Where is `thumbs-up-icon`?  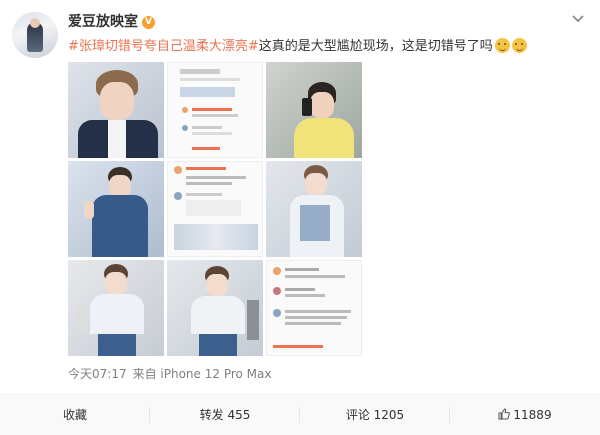 thumbs-up-icon is located at coordinates (504, 414).